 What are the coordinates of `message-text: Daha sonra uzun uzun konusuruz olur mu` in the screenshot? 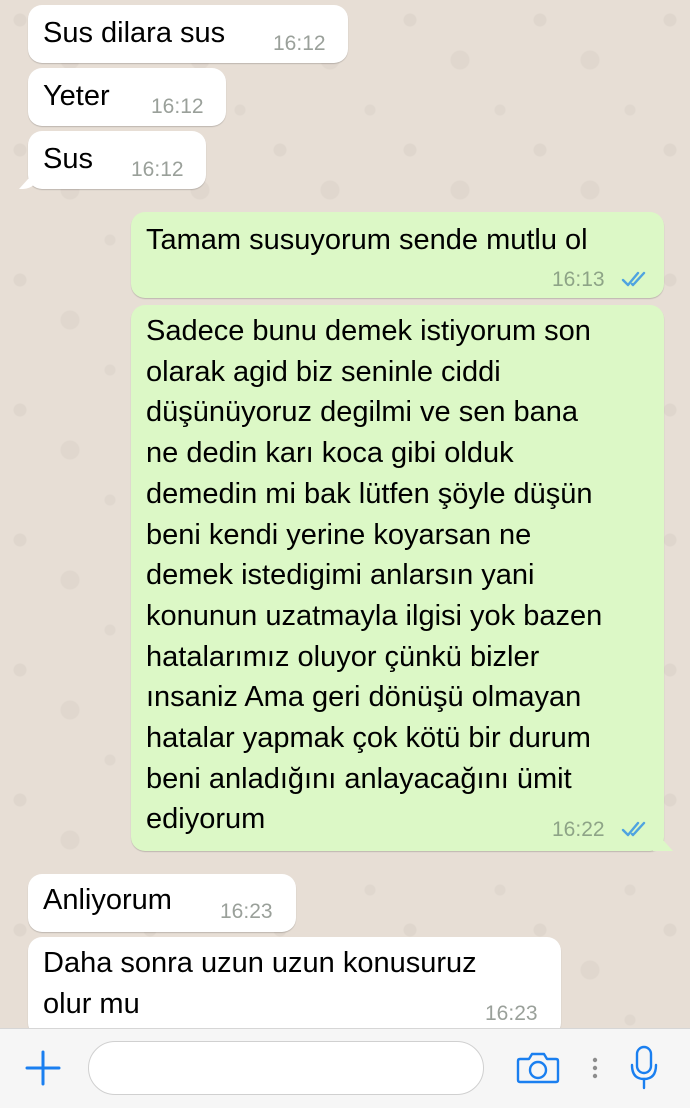 It's located at (260, 983).